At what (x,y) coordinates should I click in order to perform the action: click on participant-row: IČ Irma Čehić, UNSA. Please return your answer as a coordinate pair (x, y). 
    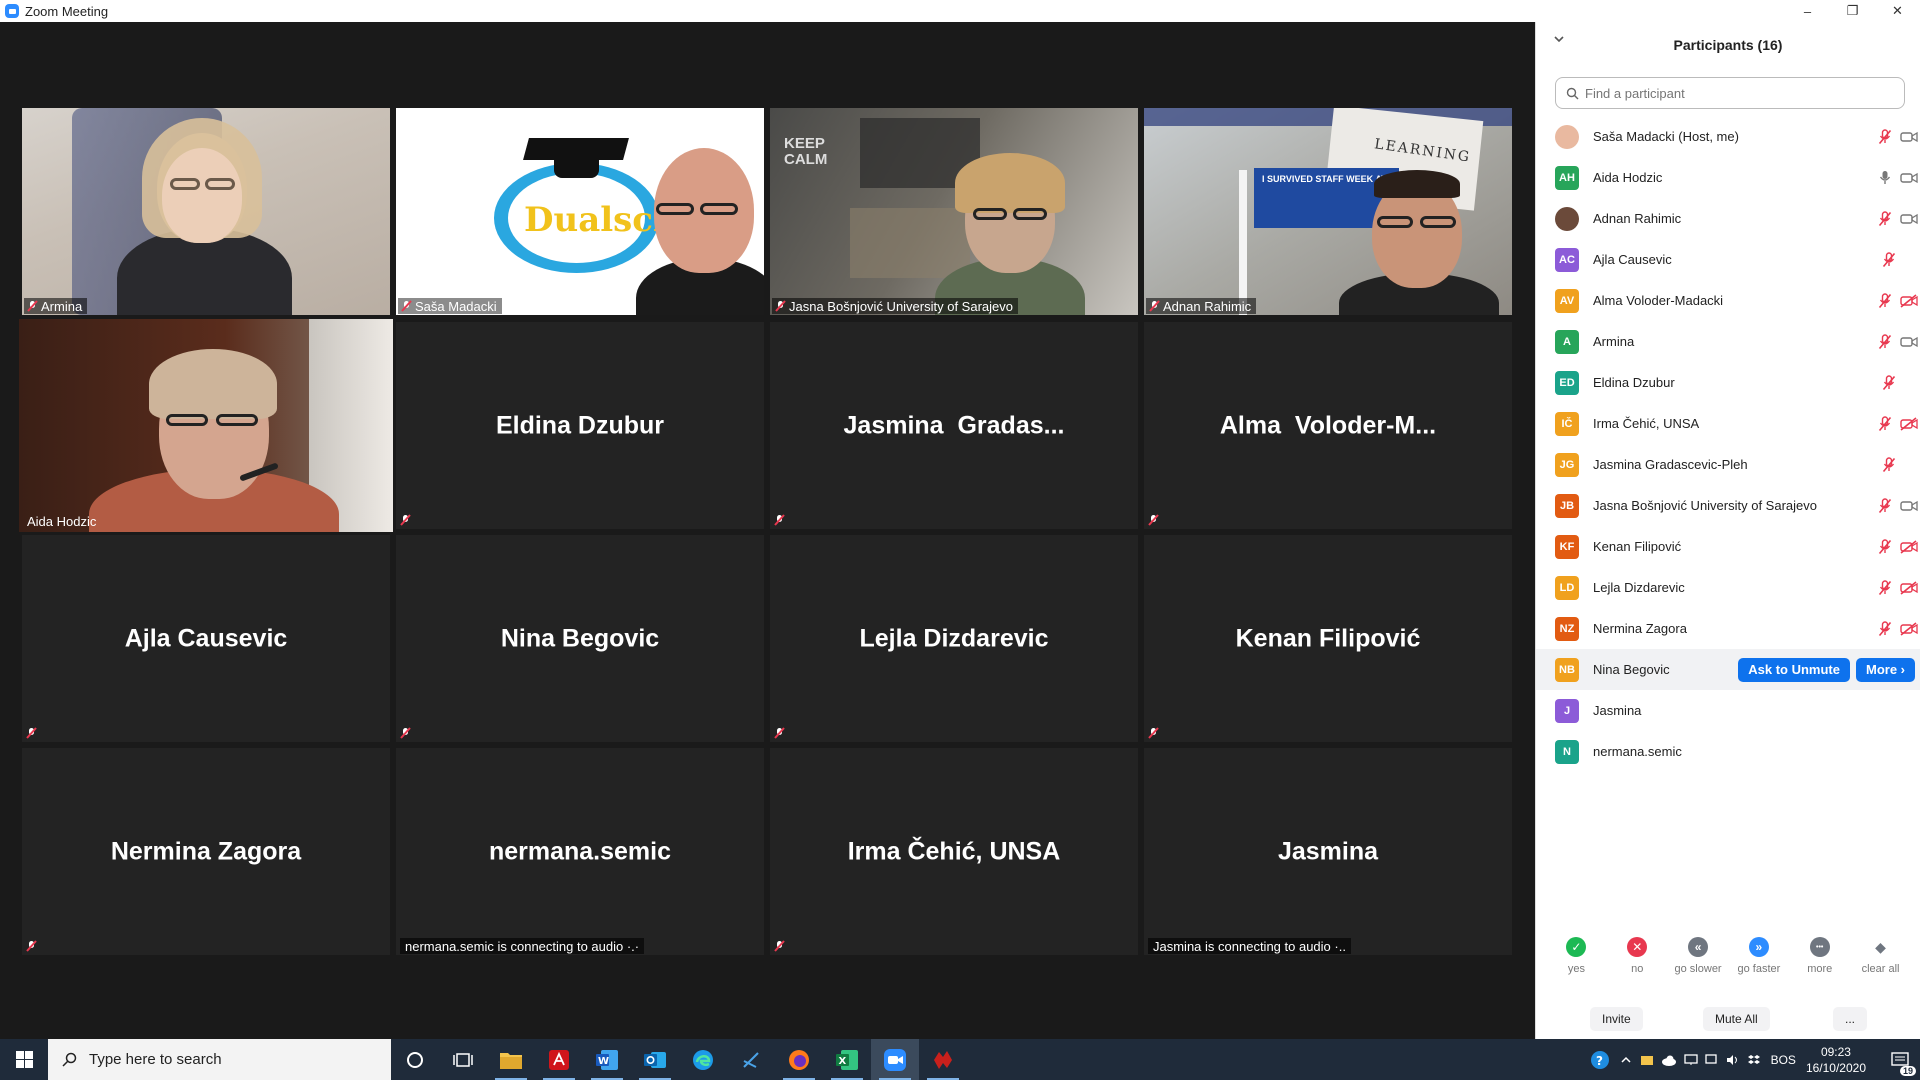
    Looking at the image, I should click on (1728, 423).